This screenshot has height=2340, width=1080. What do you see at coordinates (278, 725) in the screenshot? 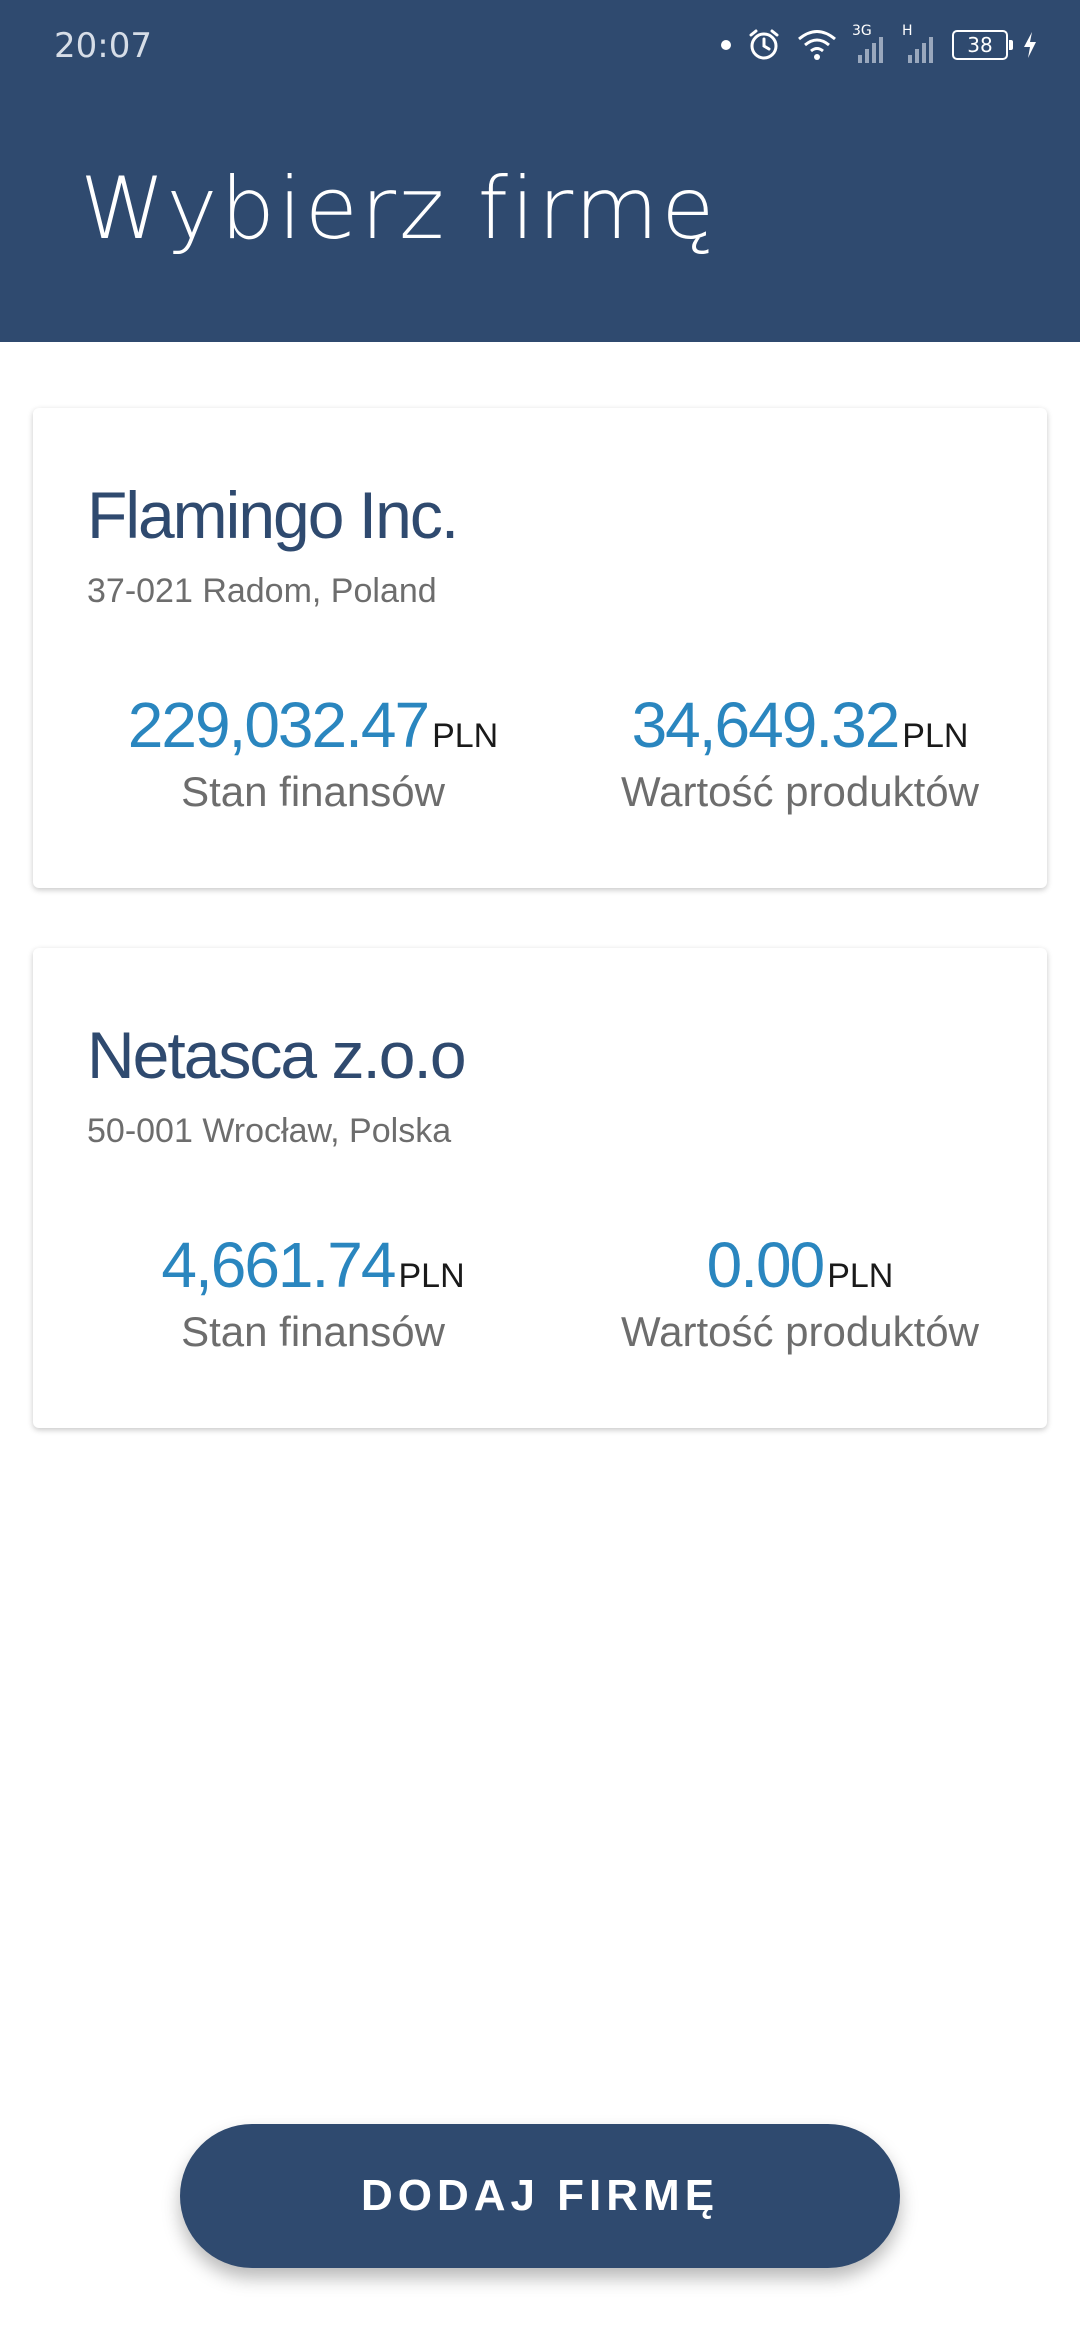
I see `finance-amount: 229,032.47` at bounding box center [278, 725].